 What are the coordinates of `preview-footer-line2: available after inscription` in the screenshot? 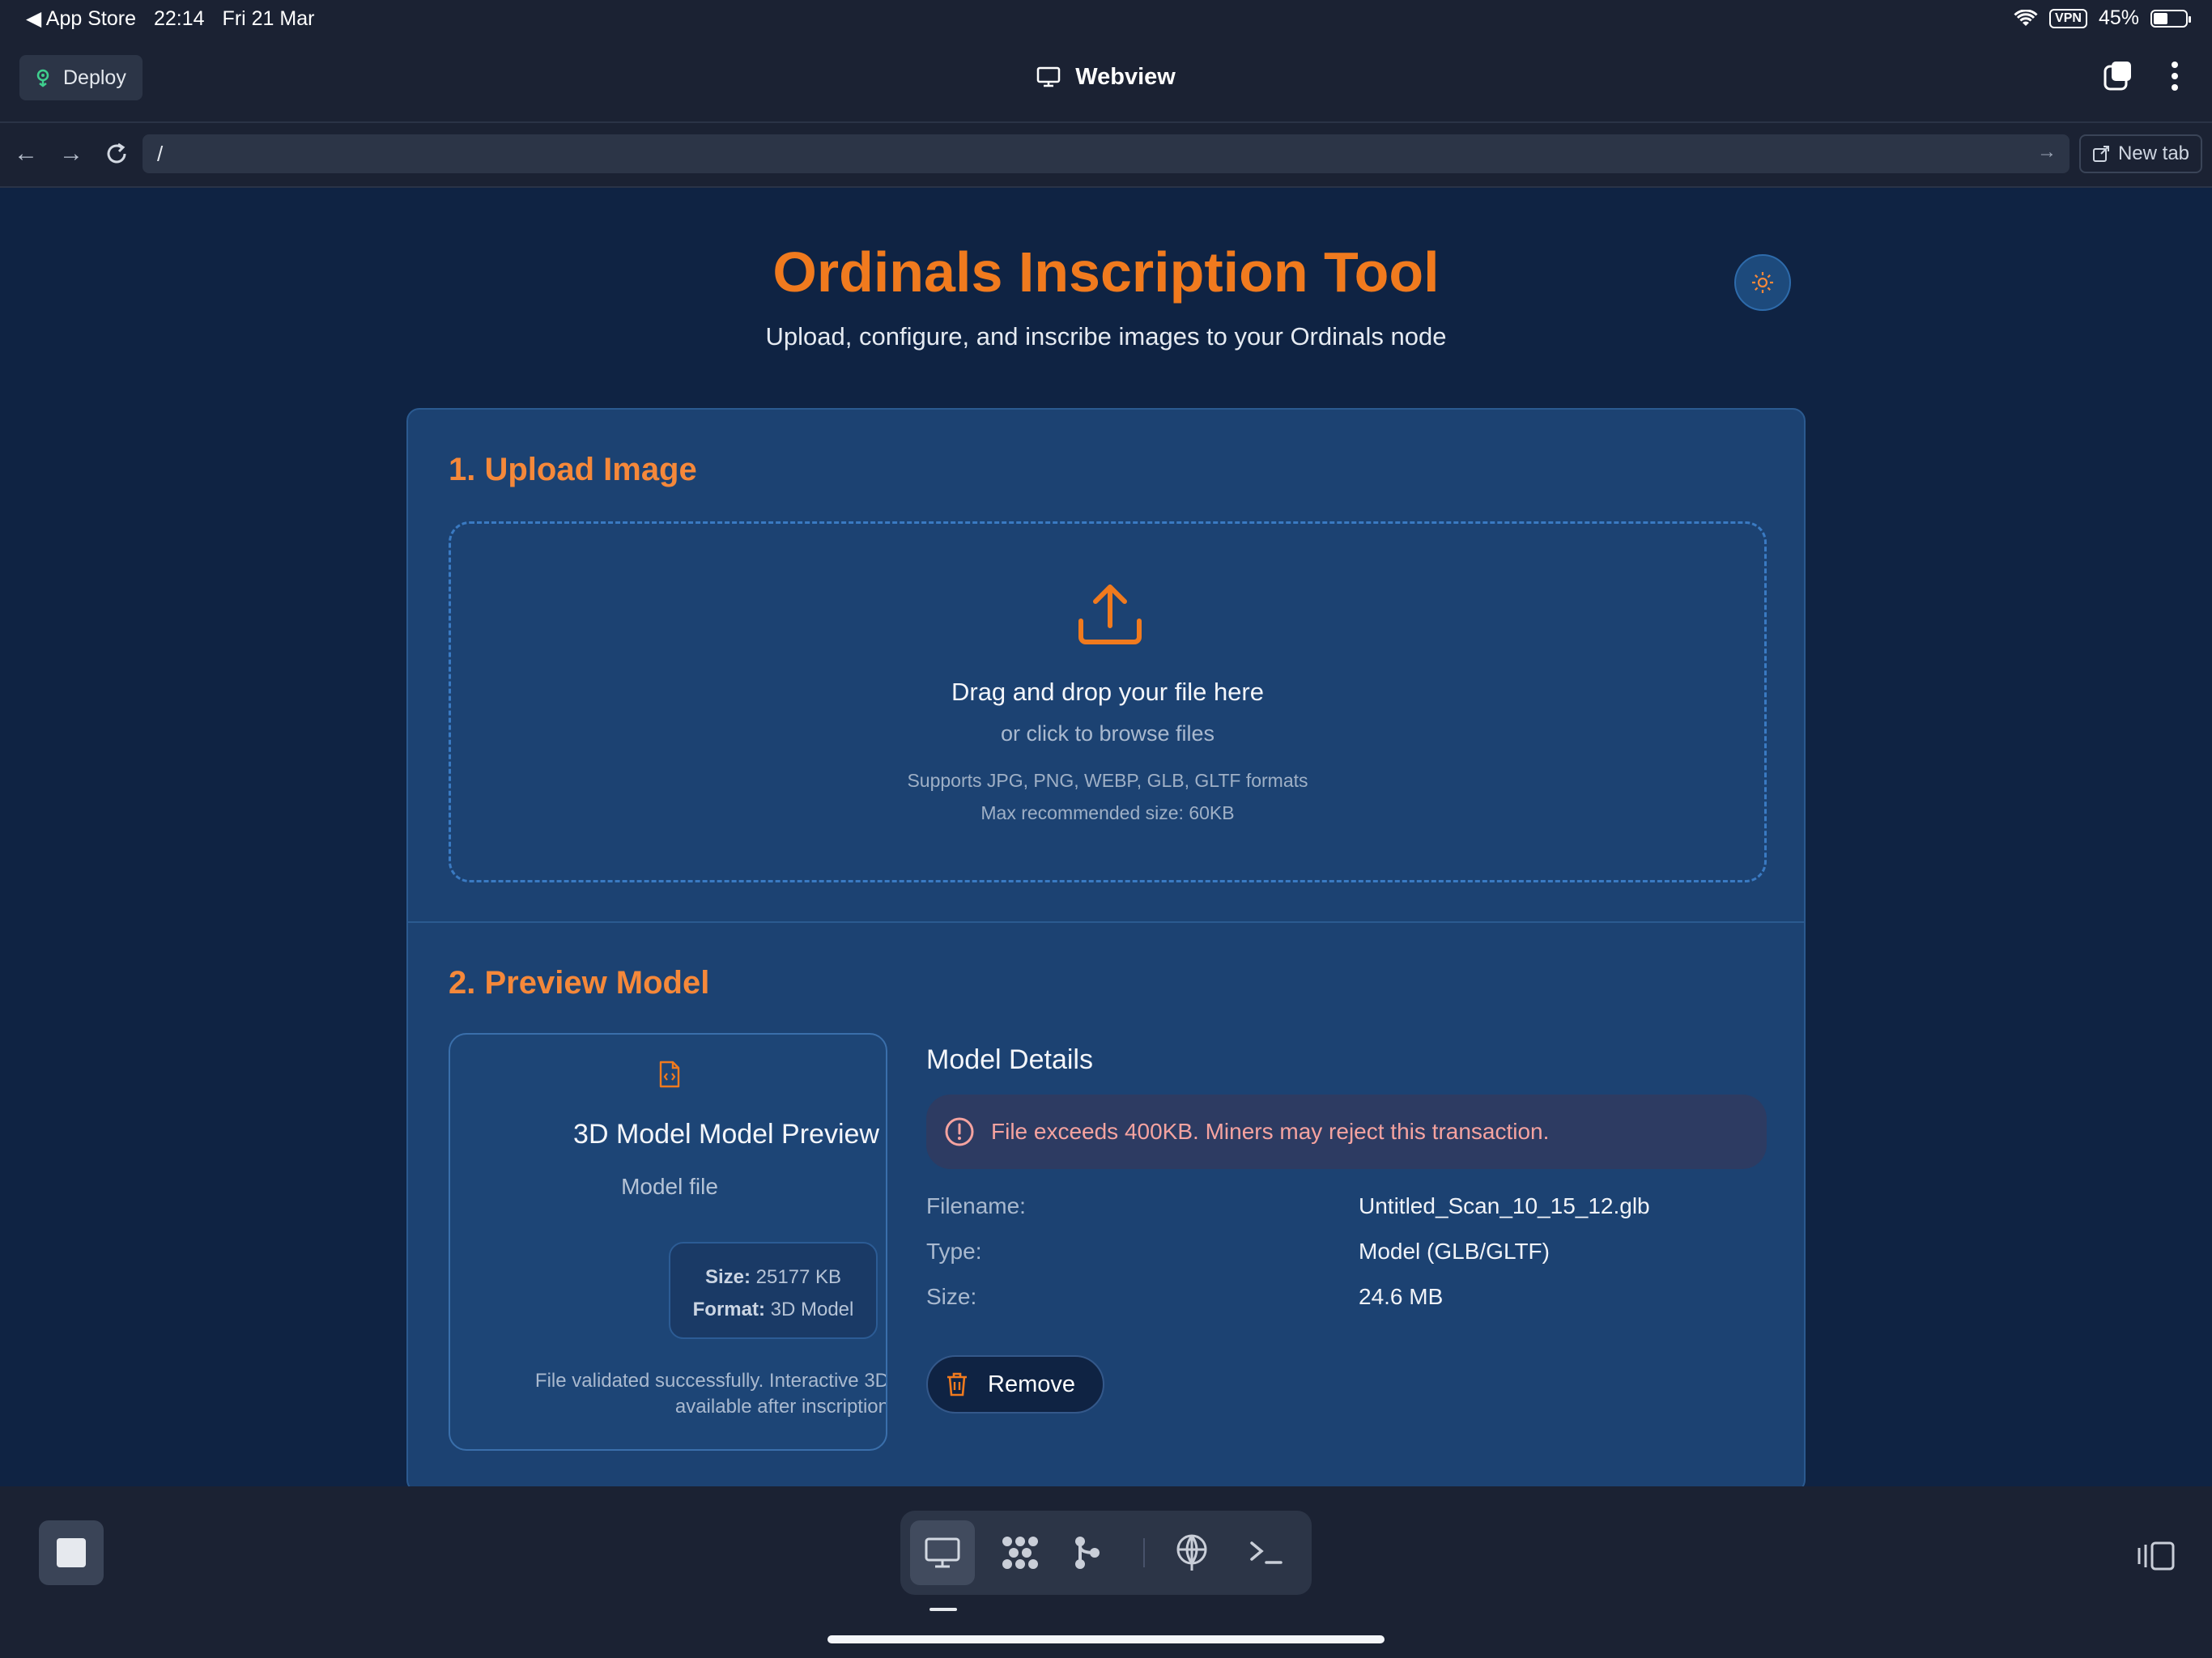 It's located at (781, 1407).